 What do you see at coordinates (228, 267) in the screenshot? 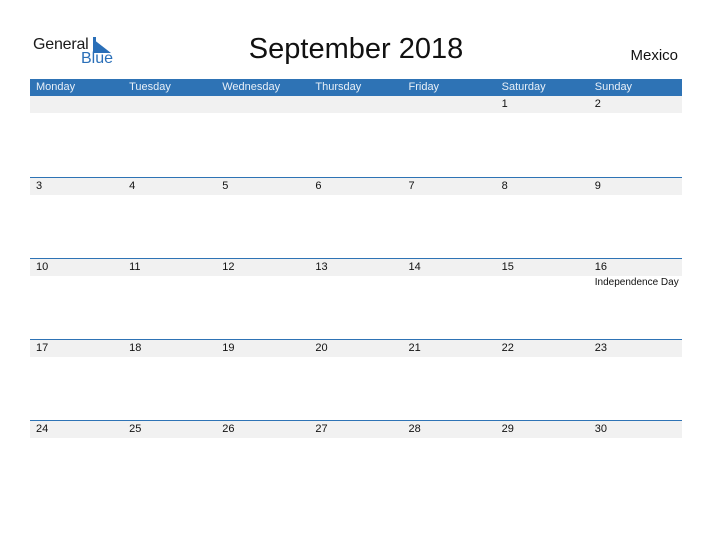
I see `day-number: 12` at bounding box center [228, 267].